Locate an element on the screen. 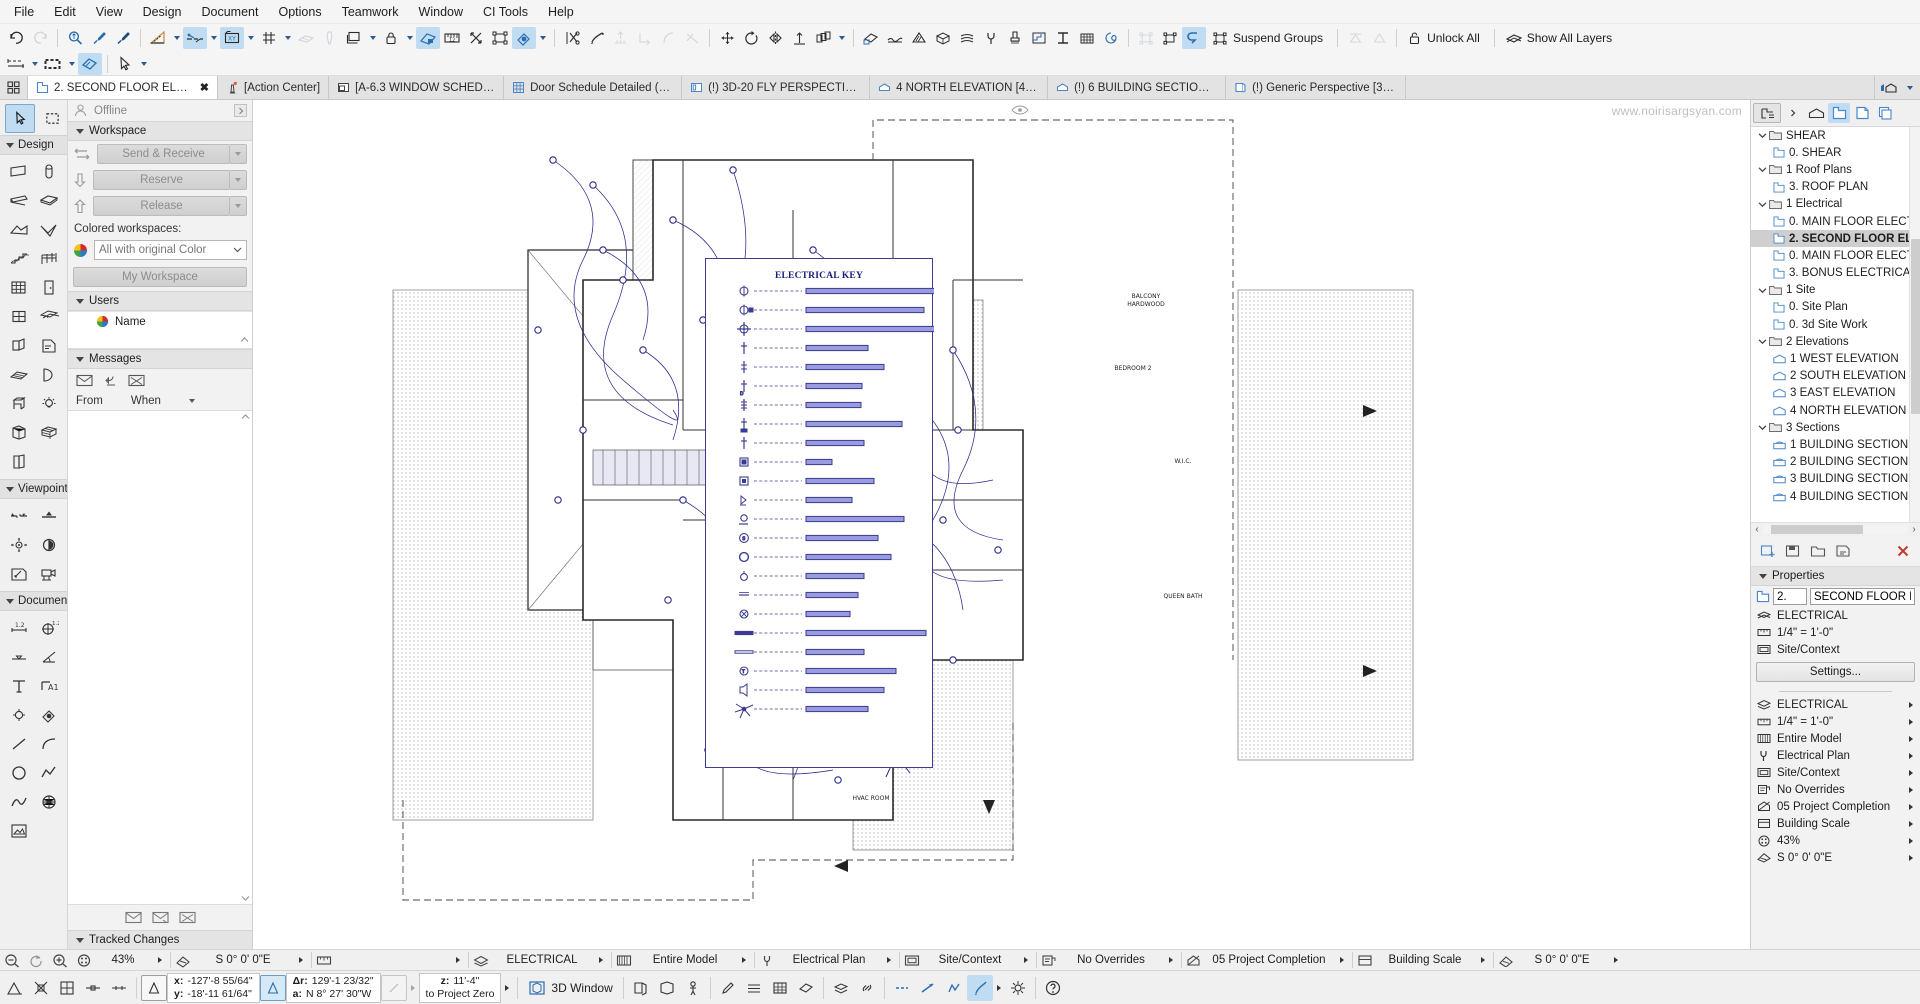 The width and height of the screenshot is (1920, 1004). camera-tool is located at coordinates (49, 573).